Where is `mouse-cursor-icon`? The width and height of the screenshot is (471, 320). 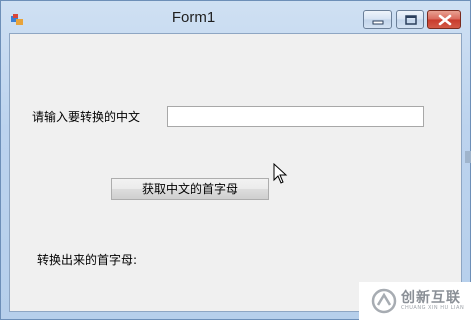
mouse-cursor-icon is located at coordinates (281, 175).